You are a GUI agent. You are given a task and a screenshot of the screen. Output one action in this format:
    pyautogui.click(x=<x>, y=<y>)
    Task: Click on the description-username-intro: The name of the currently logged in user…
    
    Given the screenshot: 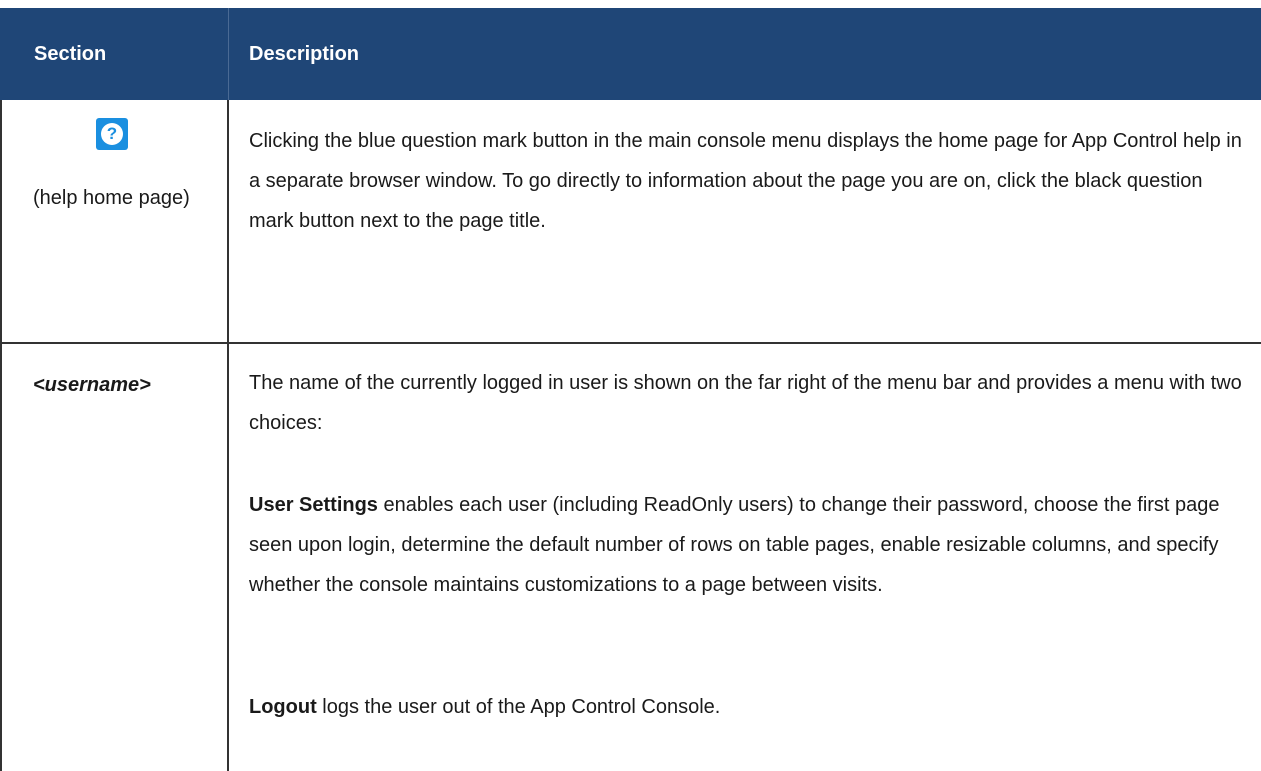 What is the action you would take?
    pyautogui.click(x=745, y=403)
    